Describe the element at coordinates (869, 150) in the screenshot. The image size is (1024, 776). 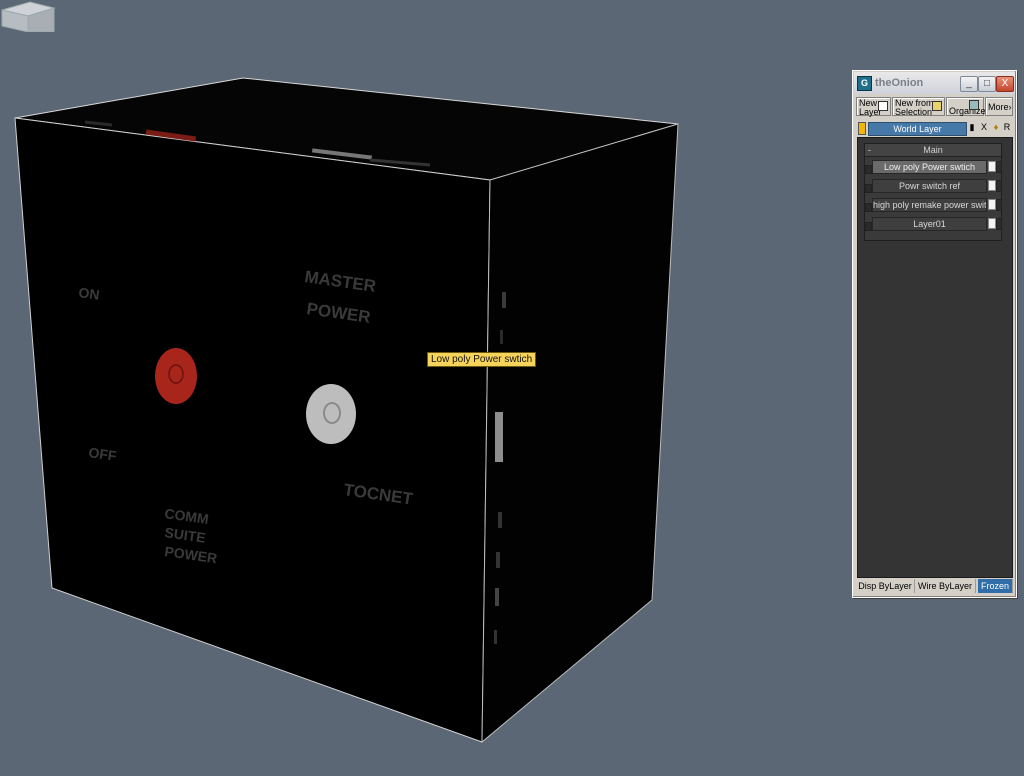
I see `collapse-toggle: -` at that location.